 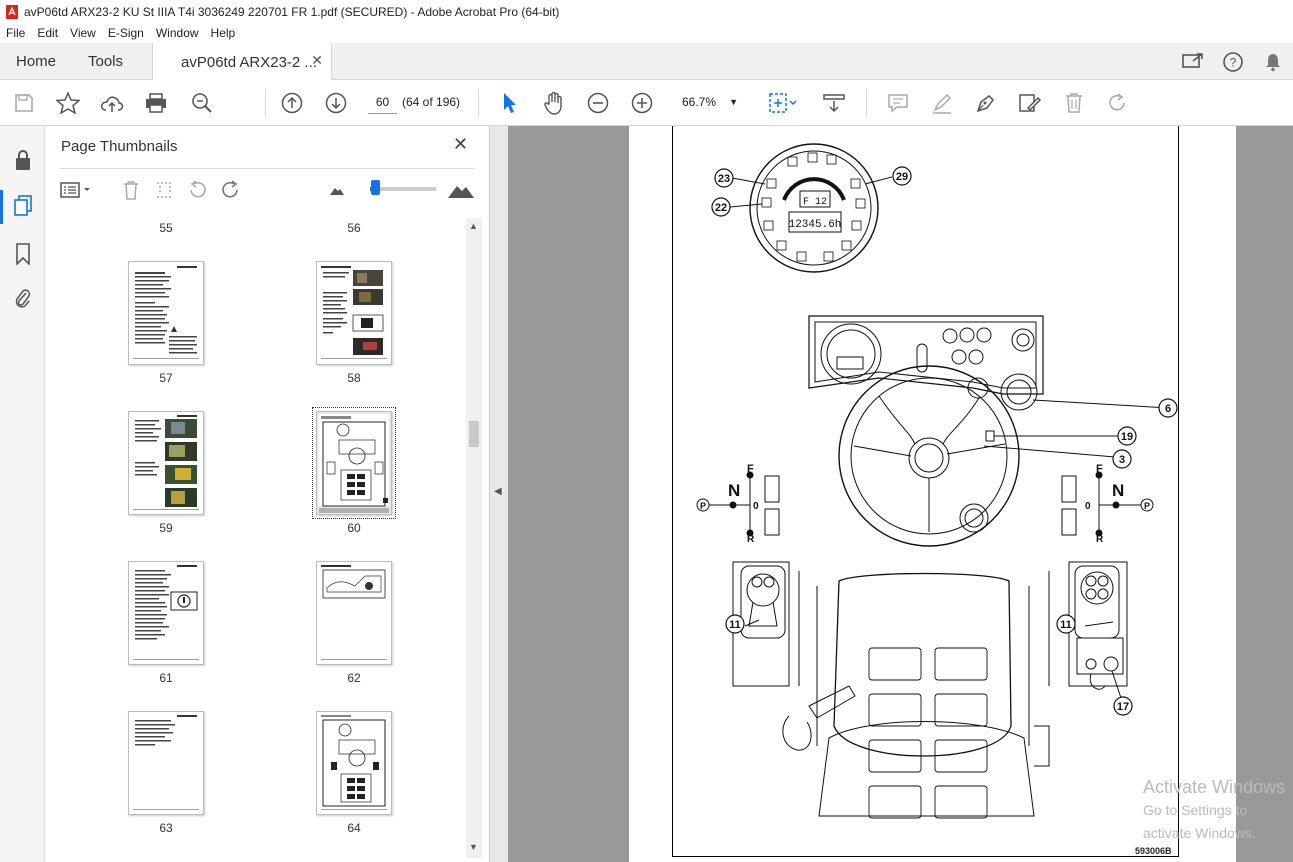 I want to click on hand-tool-icon, so click(x=554, y=103).